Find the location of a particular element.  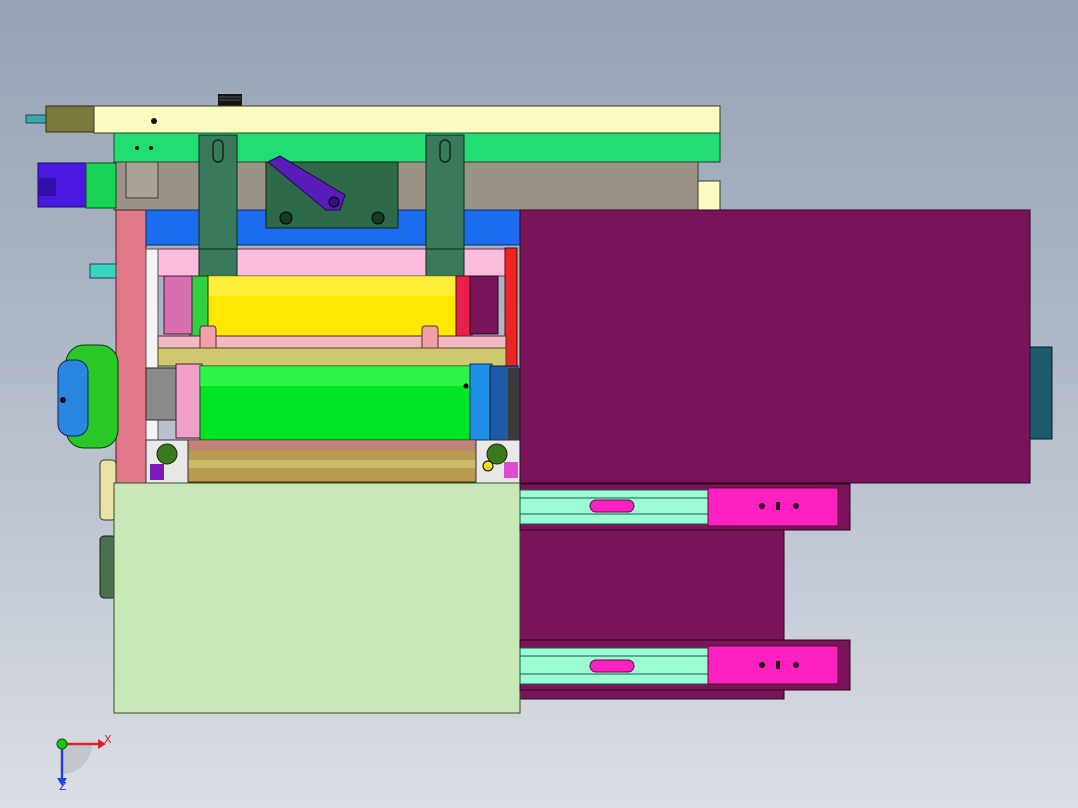

gear-strip is located at coordinates (514, 407).